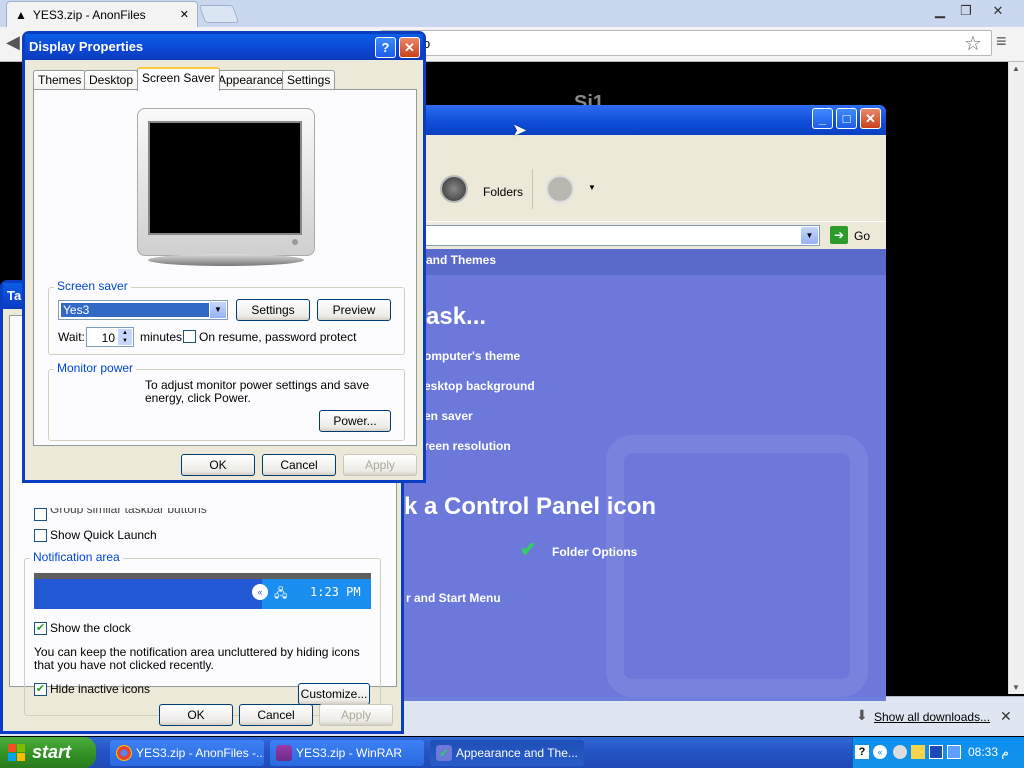  I want to click on taskbar-start-menu-link: r and Start Menu, so click(453, 598).